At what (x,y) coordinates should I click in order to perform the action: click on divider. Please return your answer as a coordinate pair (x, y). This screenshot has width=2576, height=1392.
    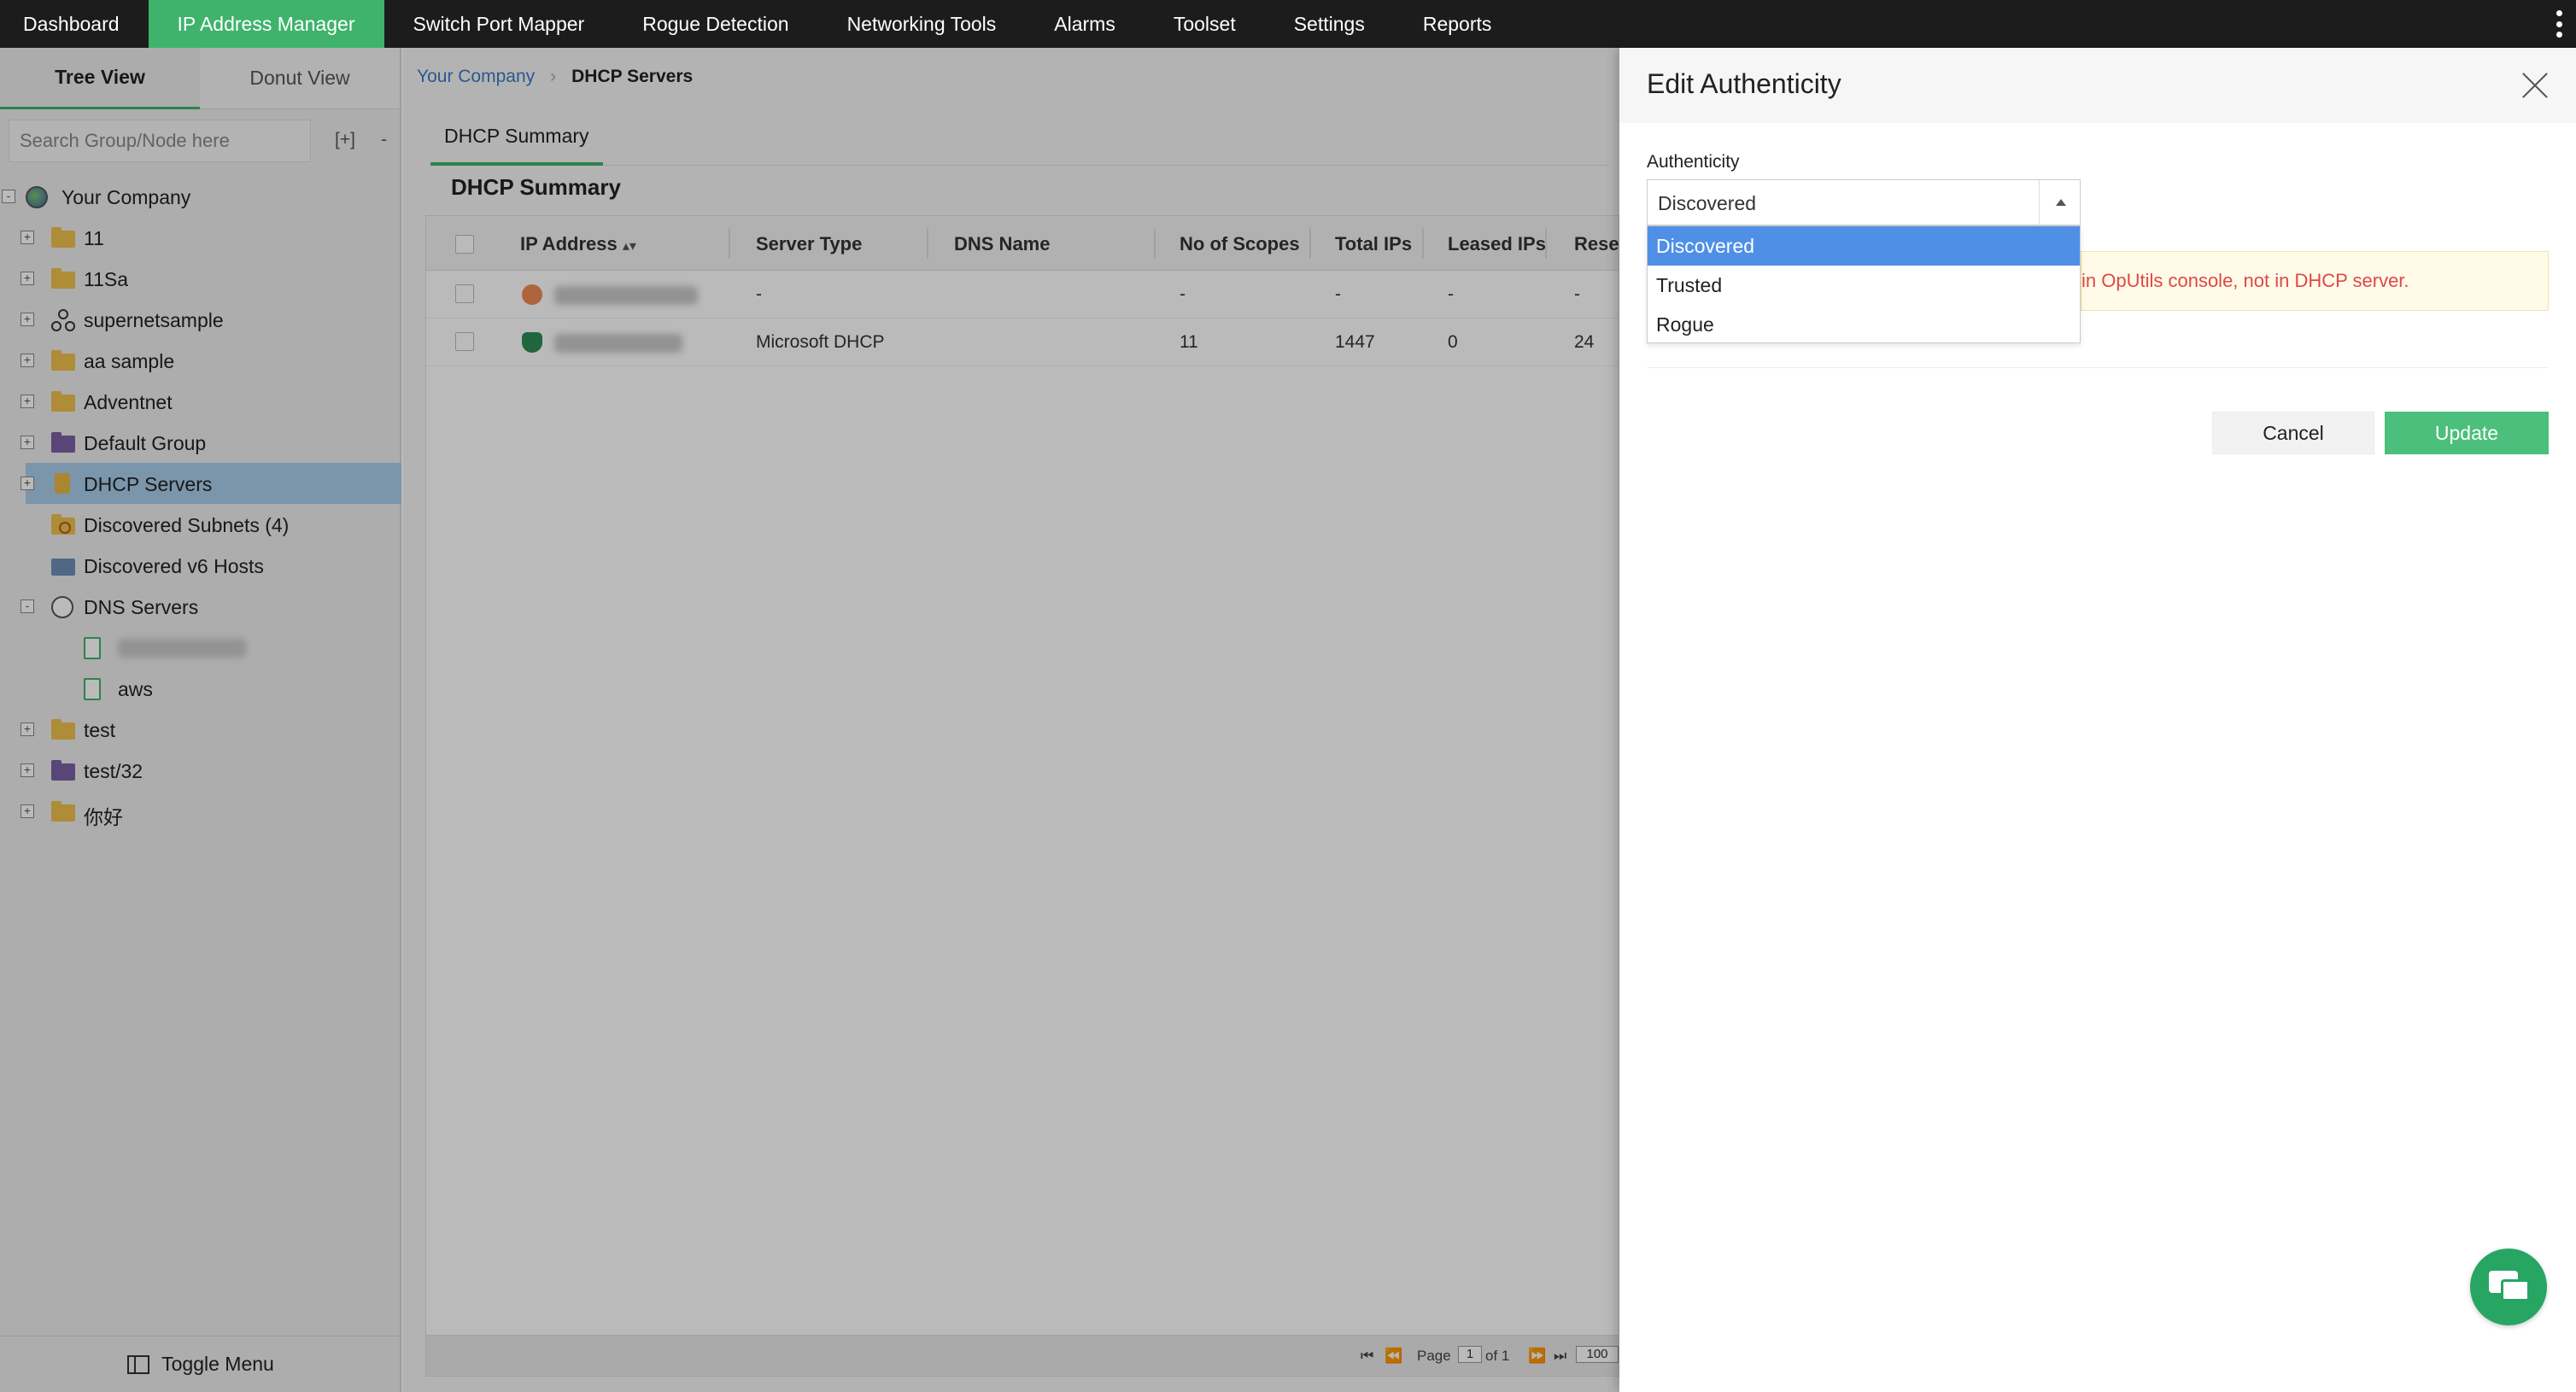
    Looking at the image, I should click on (2098, 367).